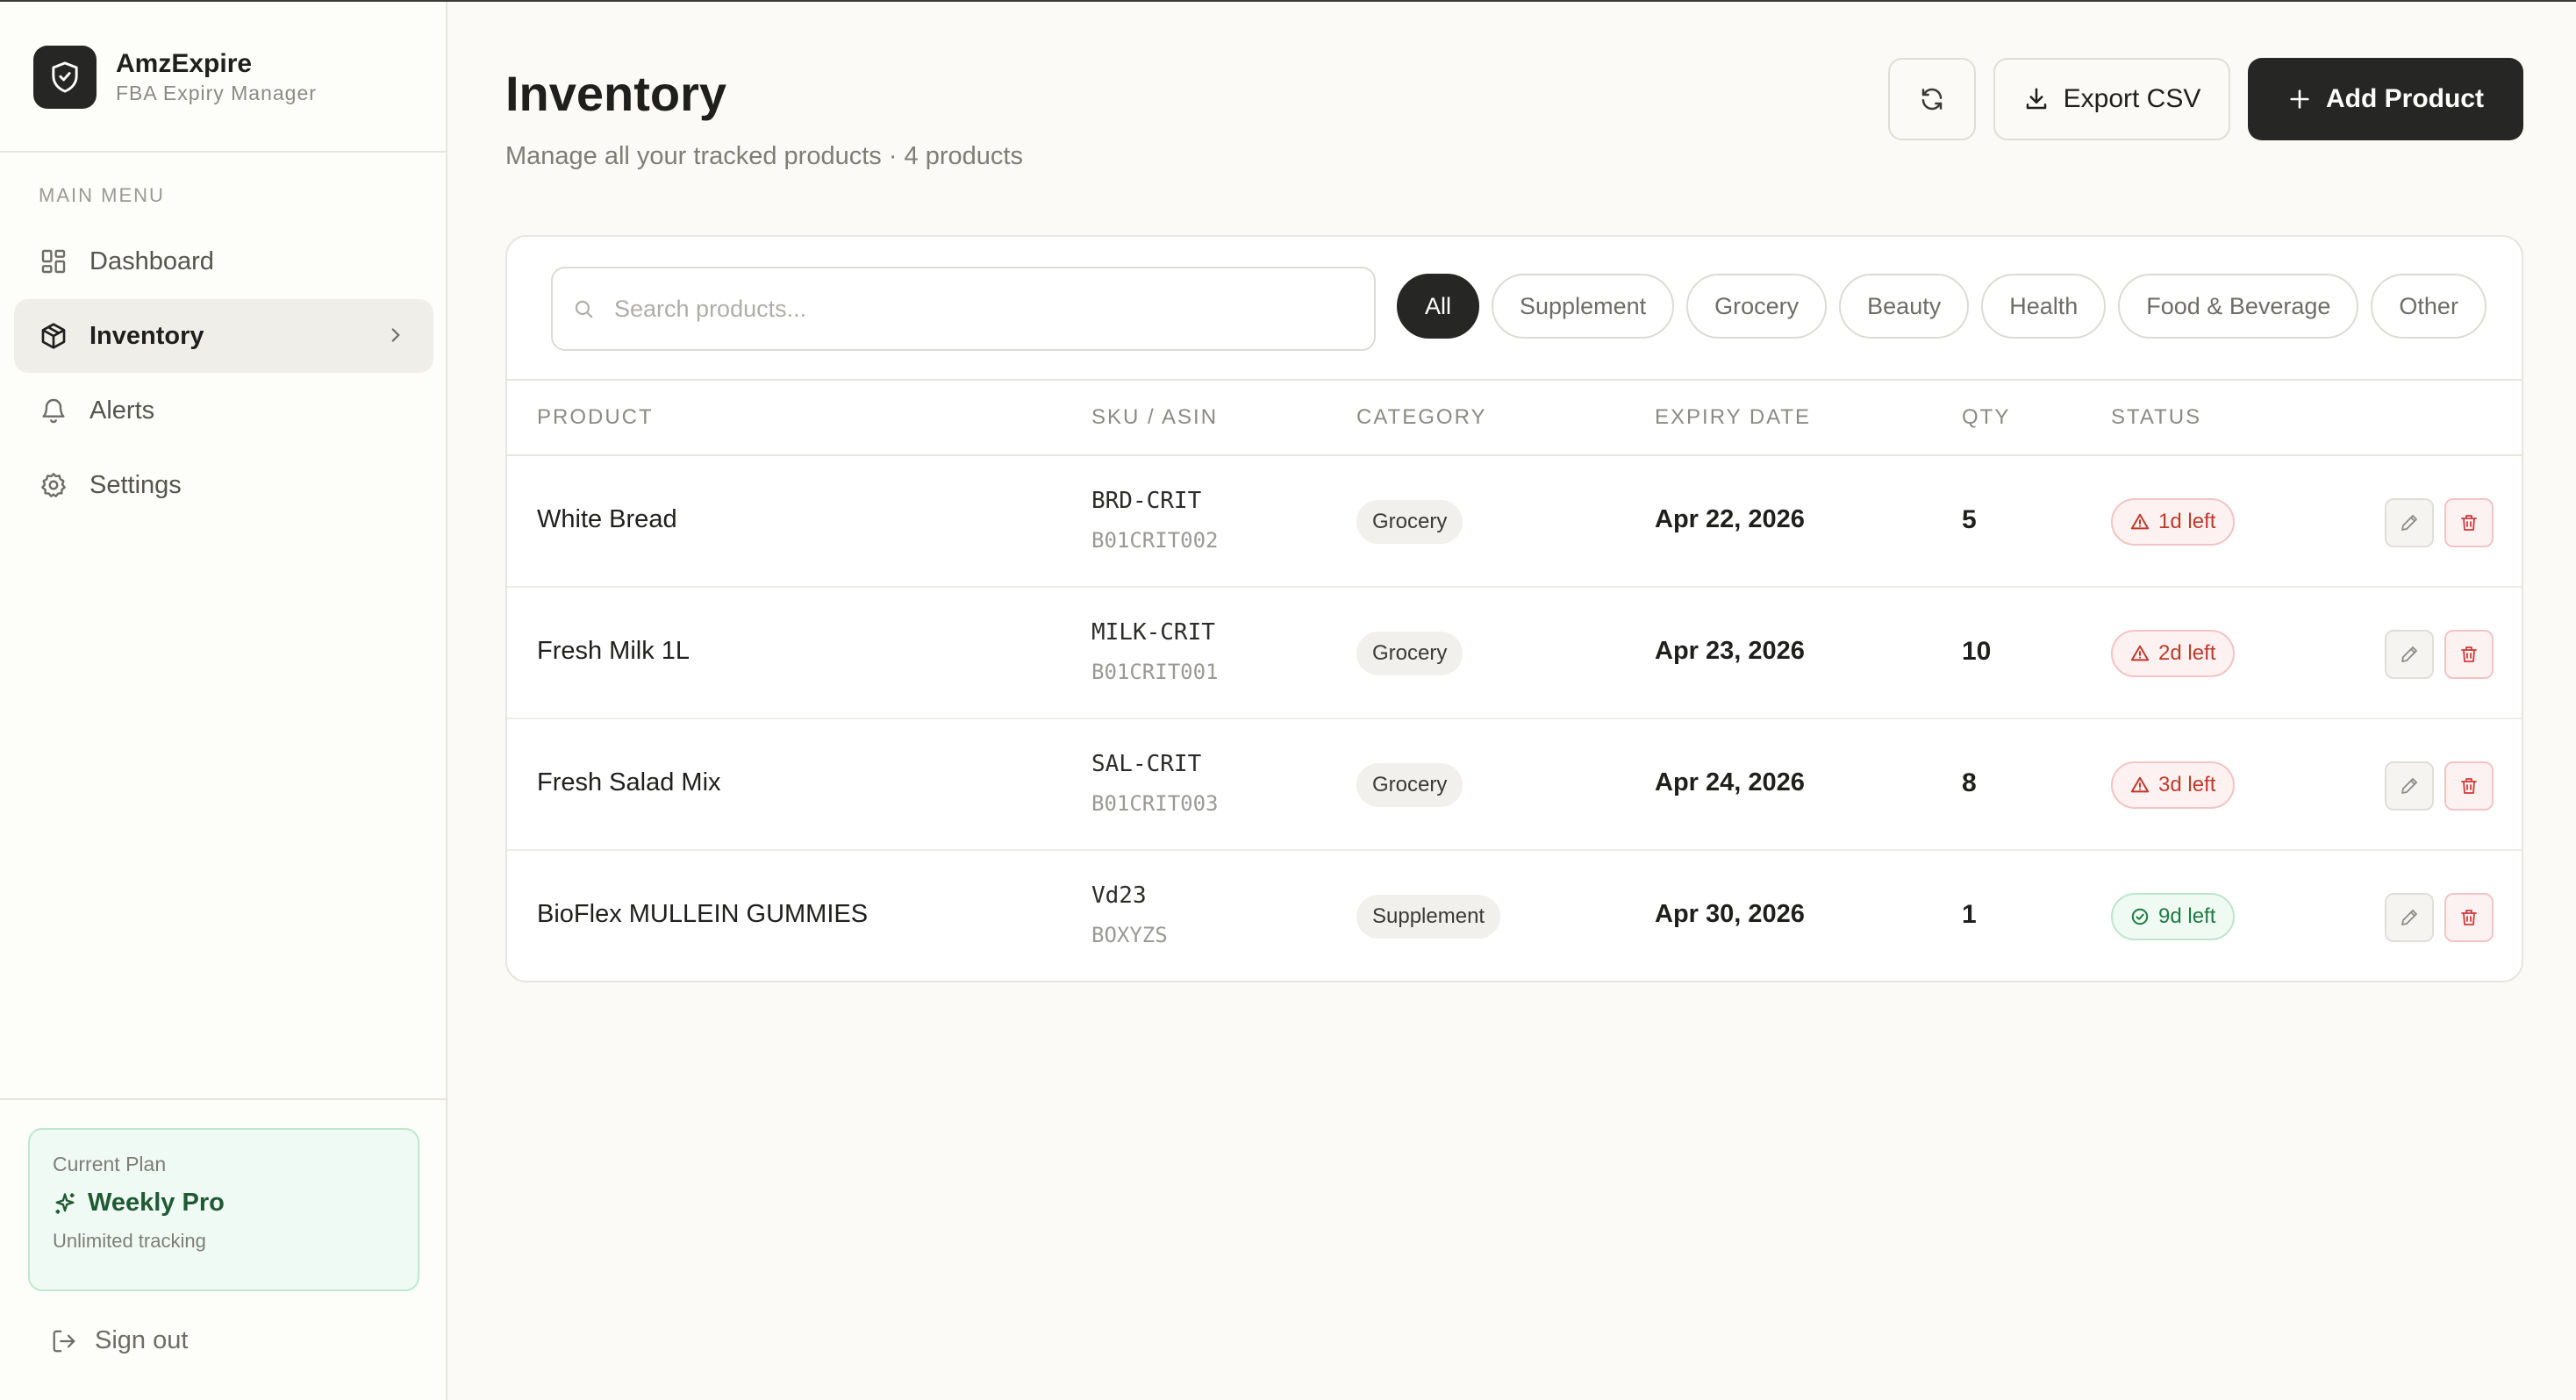 This screenshot has height=1400, width=2576. Describe the element at coordinates (1986, 417) in the screenshot. I see `column-header-qty: QTY` at that location.